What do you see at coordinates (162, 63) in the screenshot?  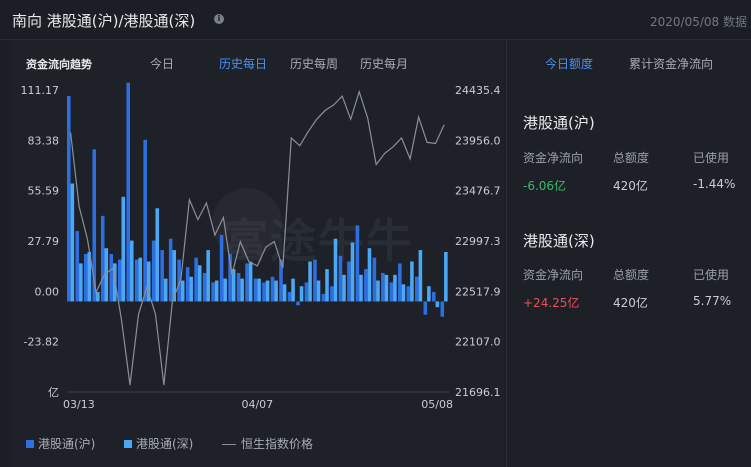 I see `tab-today: 今日` at bounding box center [162, 63].